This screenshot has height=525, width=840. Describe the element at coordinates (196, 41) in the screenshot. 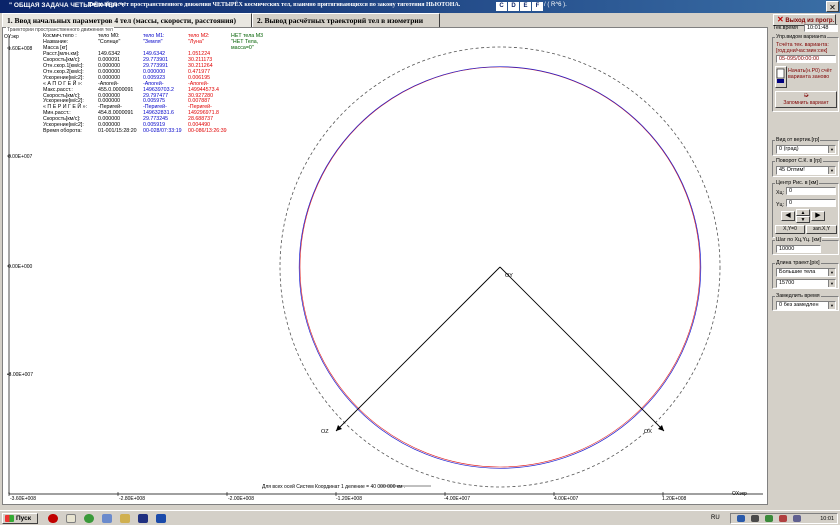

I see `info-value-v2: "Луна"` at that location.